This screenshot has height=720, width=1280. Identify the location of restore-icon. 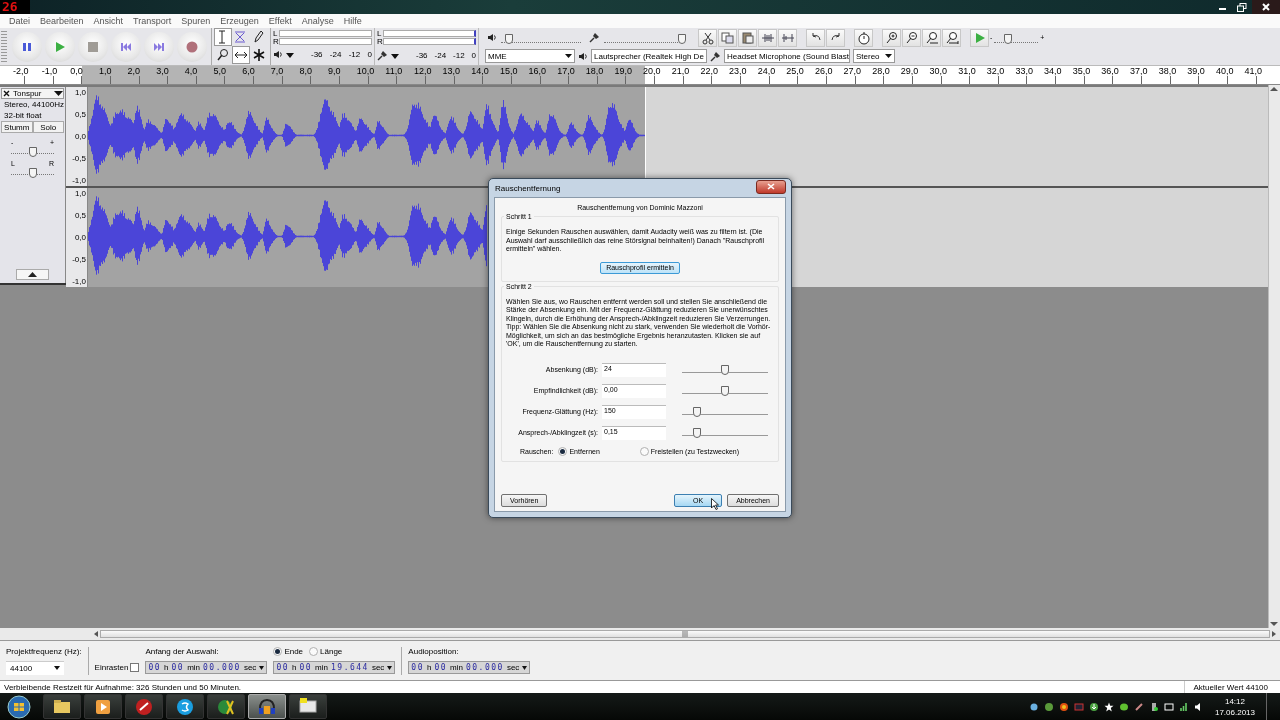
(1242, 7).